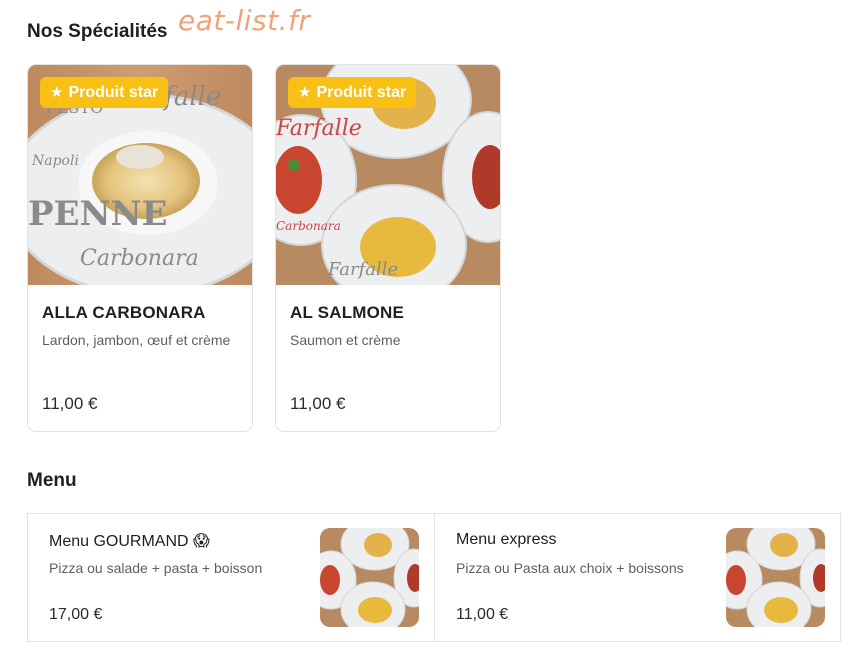  Describe the element at coordinates (98, 214) in the screenshot. I see `plate-text-penne: PENNE` at that location.